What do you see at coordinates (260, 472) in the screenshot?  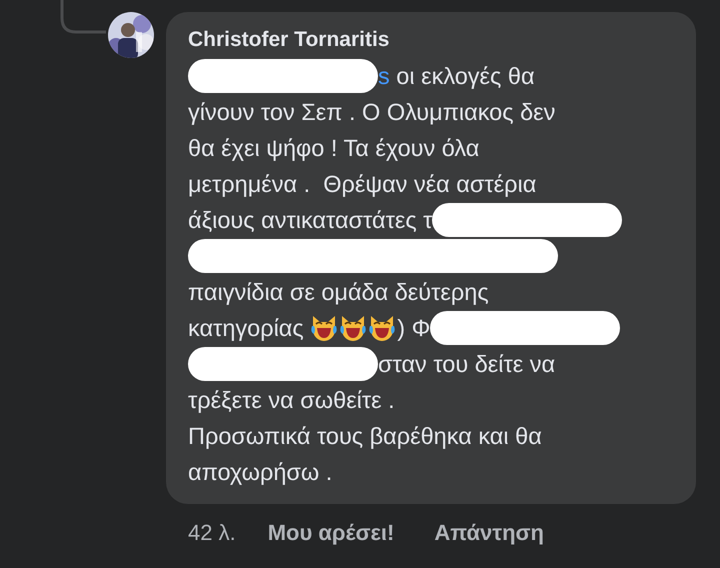 I see `comment-text: αποχωρήσω .` at bounding box center [260, 472].